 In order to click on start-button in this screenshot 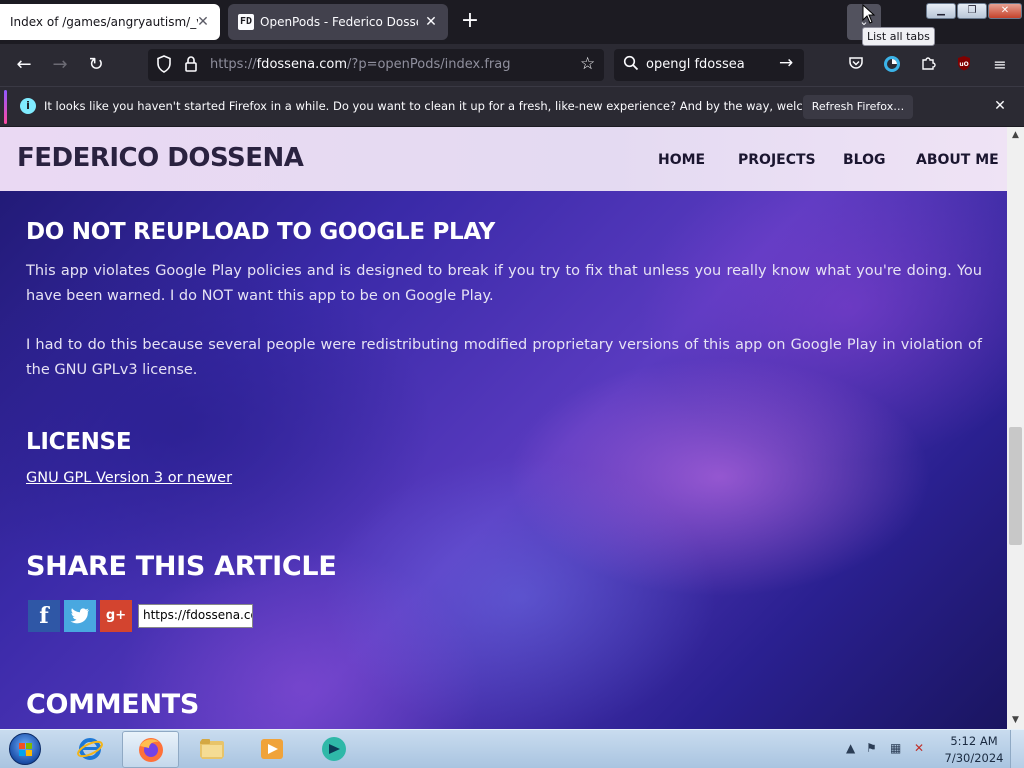, I will do `click(25, 749)`.